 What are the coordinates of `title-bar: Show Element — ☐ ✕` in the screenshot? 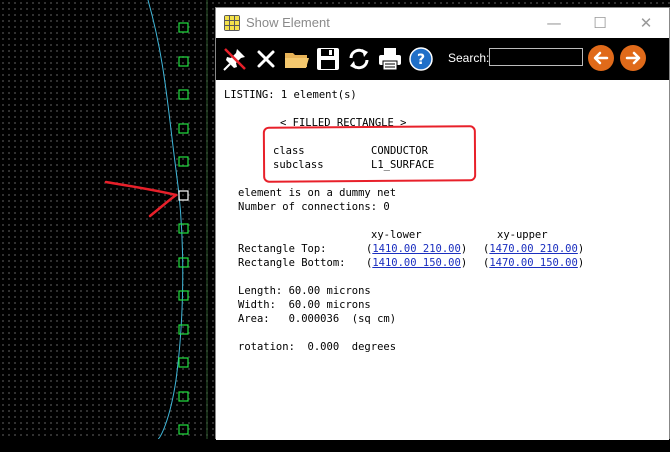 It's located at (442, 23).